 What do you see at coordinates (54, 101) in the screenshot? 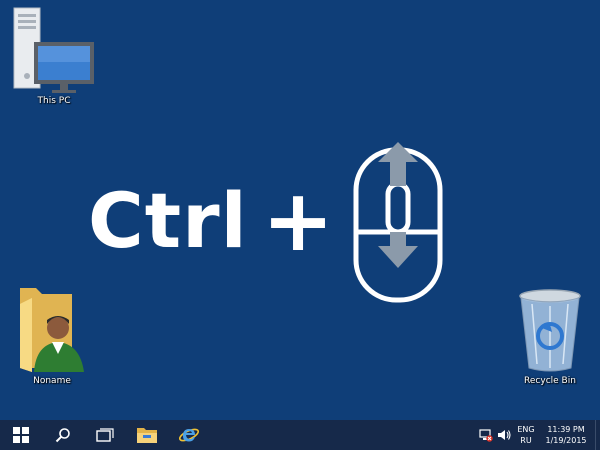
I see `desktop-icon-label: This PC` at bounding box center [54, 101].